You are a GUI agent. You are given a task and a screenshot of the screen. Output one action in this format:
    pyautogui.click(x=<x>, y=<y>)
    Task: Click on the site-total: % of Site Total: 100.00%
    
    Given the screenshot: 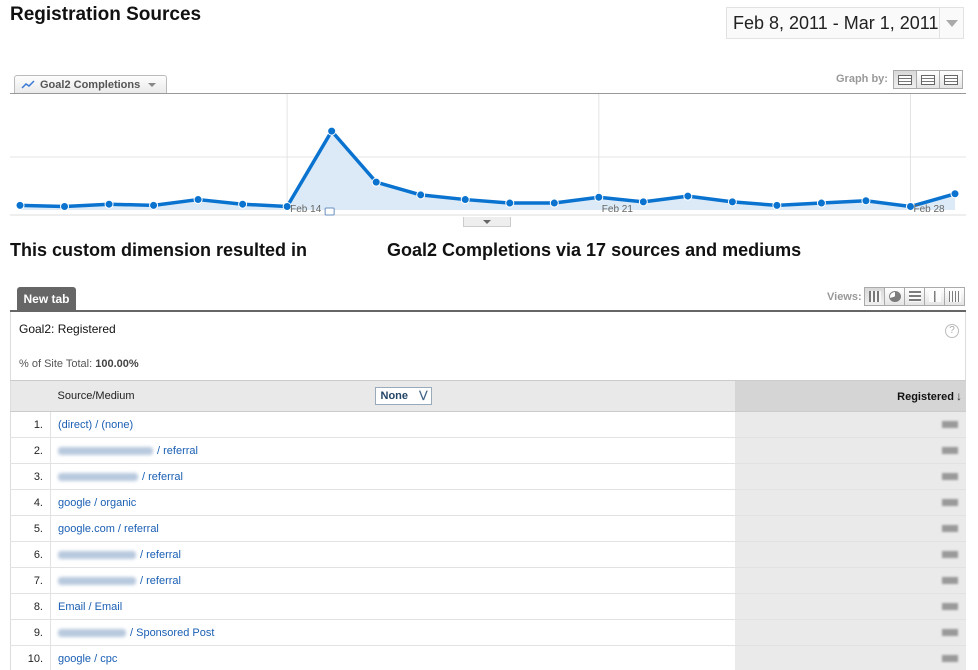 What is the action you would take?
    pyautogui.click(x=79, y=364)
    